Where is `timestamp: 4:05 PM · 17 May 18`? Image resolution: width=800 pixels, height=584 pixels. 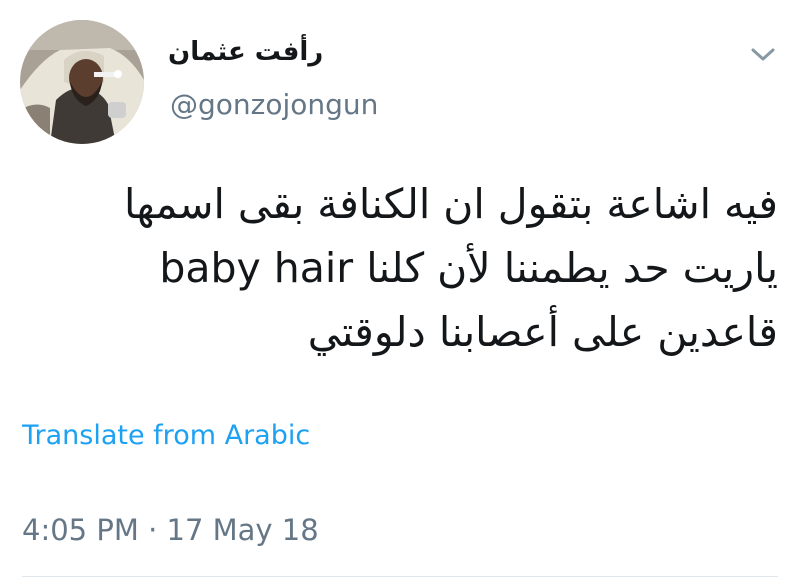 timestamp: 4:05 PM · 17 May 18 is located at coordinates (170, 530).